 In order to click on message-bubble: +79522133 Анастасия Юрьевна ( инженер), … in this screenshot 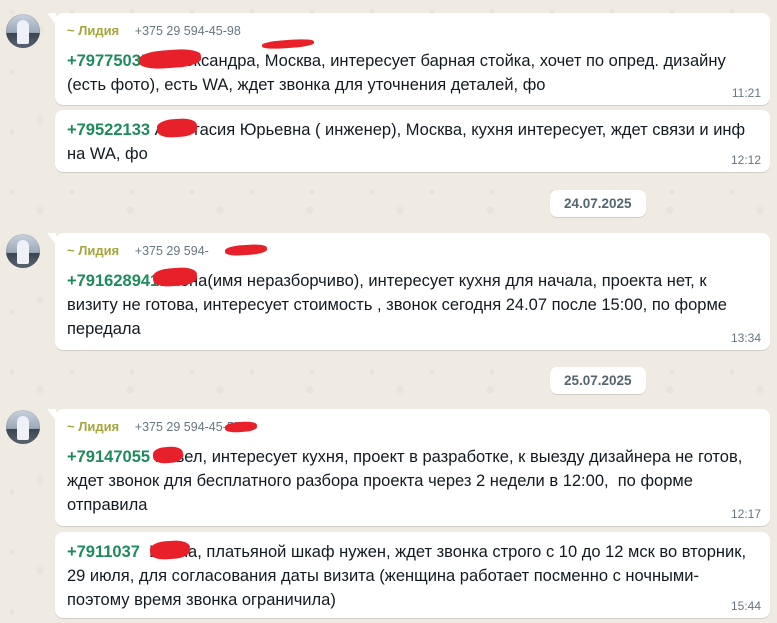, I will do `click(412, 141)`.